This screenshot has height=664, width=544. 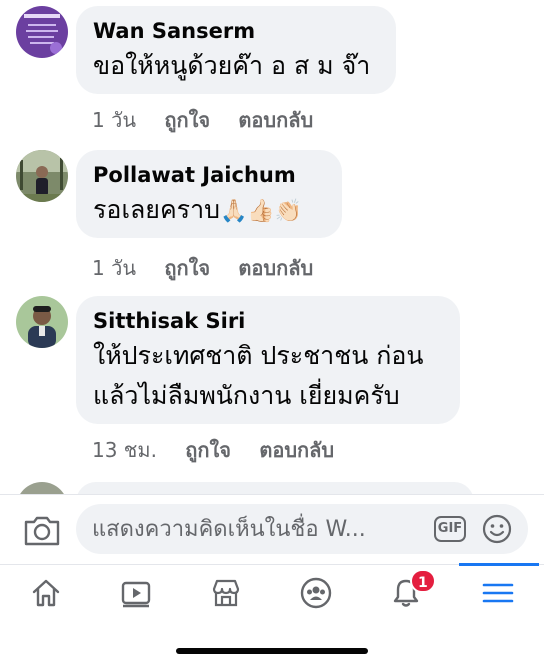 What do you see at coordinates (499, 564) in the screenshot?
I see `active-tab-indicator` at bounding box center [499, 564].